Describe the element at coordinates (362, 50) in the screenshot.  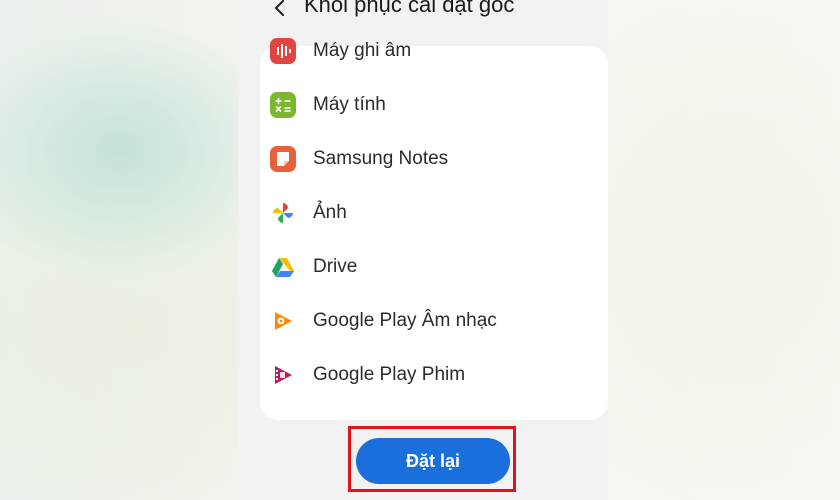
I see `app-label: Máy ghi âm` at that location.